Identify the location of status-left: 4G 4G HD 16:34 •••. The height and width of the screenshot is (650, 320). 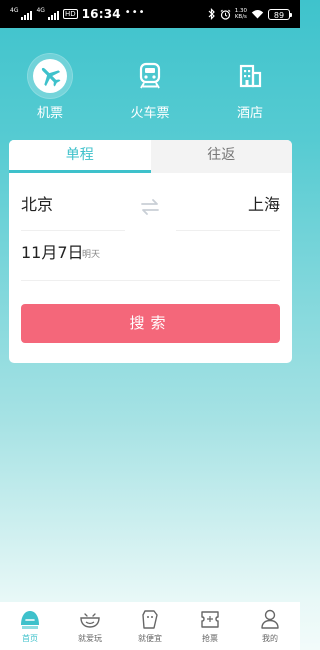
(78, 14).